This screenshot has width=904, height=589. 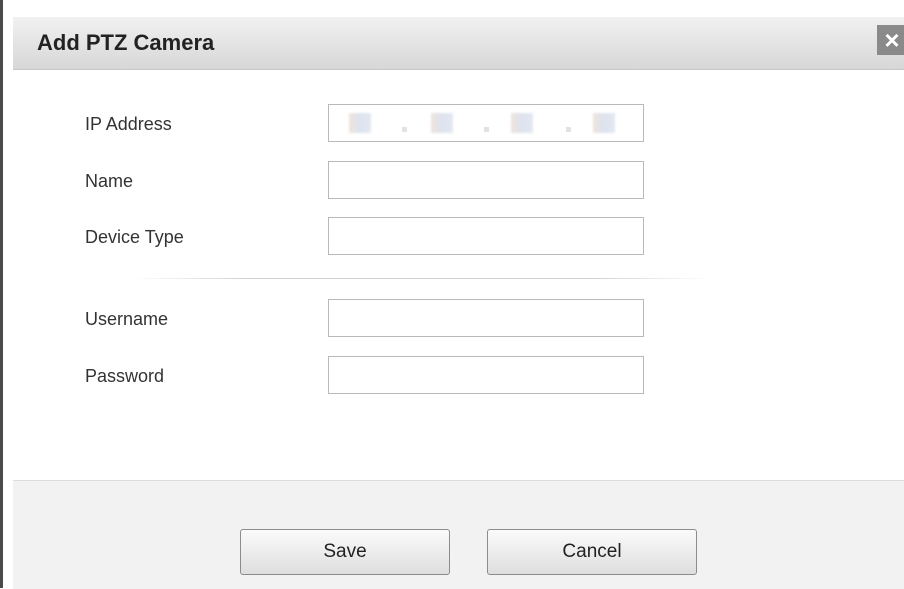 What do you see at coordinates (128, 124) in the screenshot?
I see `ip-address-label: IP Address` at bounding box center [128, 124].